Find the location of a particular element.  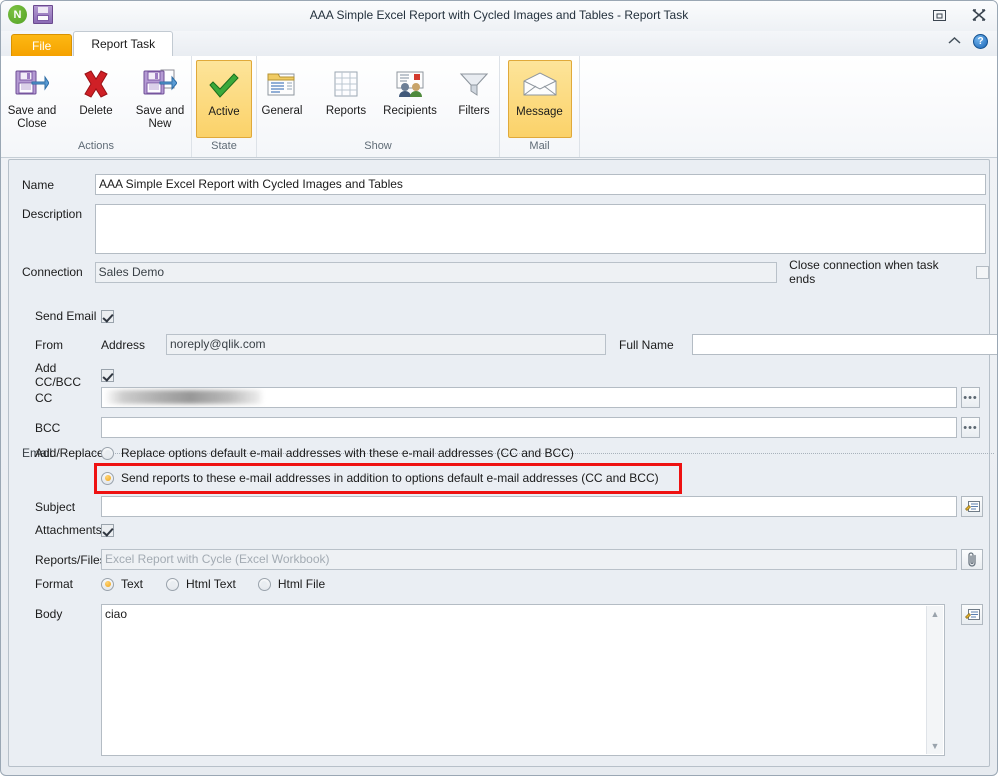

field-row-add-ccbcc: Add CC/BCC is located at coordinates (68, 375).